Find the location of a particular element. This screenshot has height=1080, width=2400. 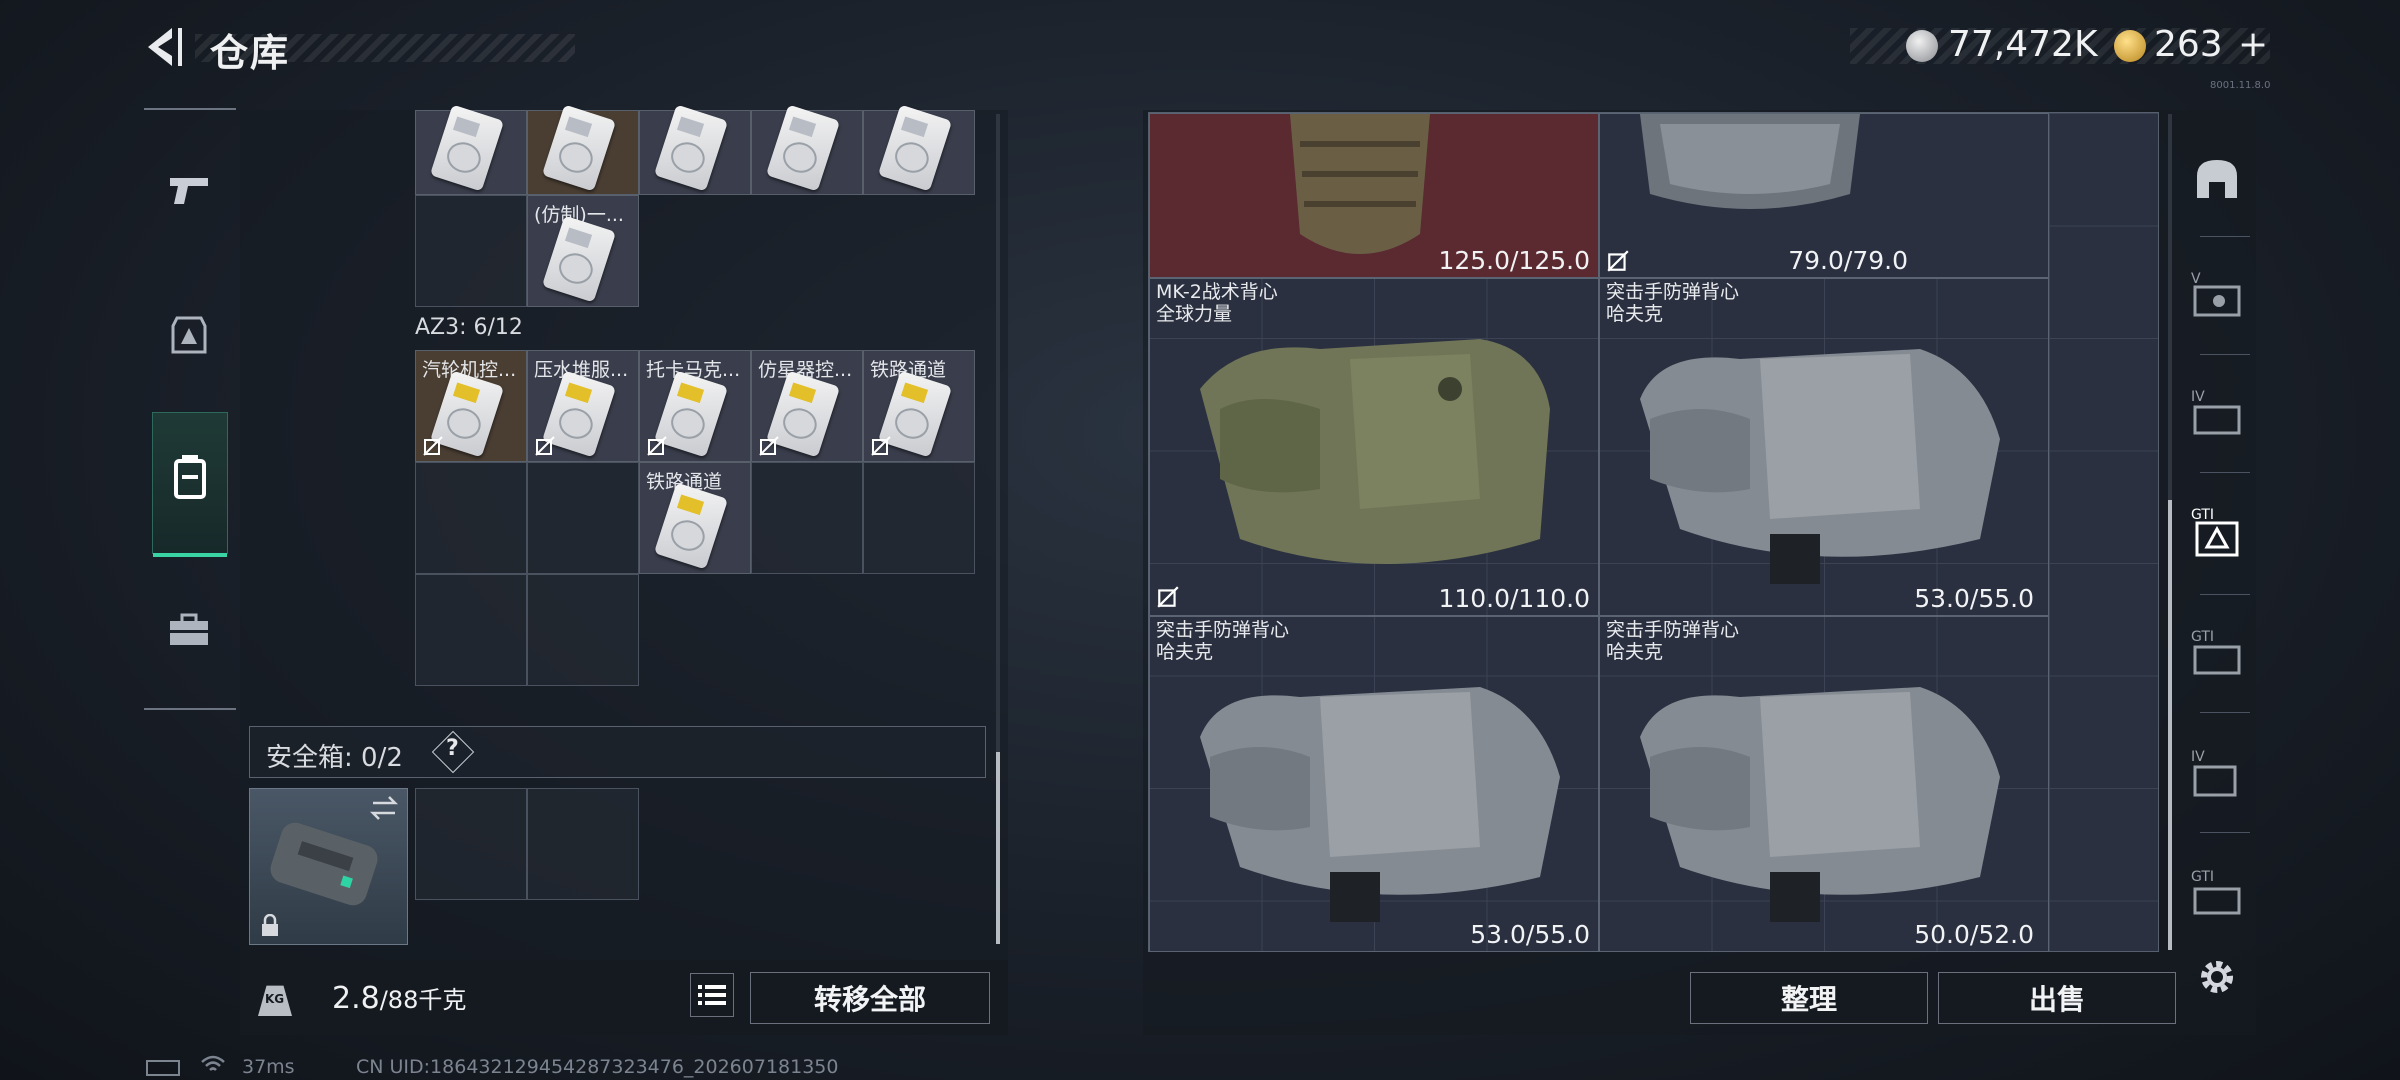

safebox-label: 安全箱: 0/2 is located at coordinates (334, 758).